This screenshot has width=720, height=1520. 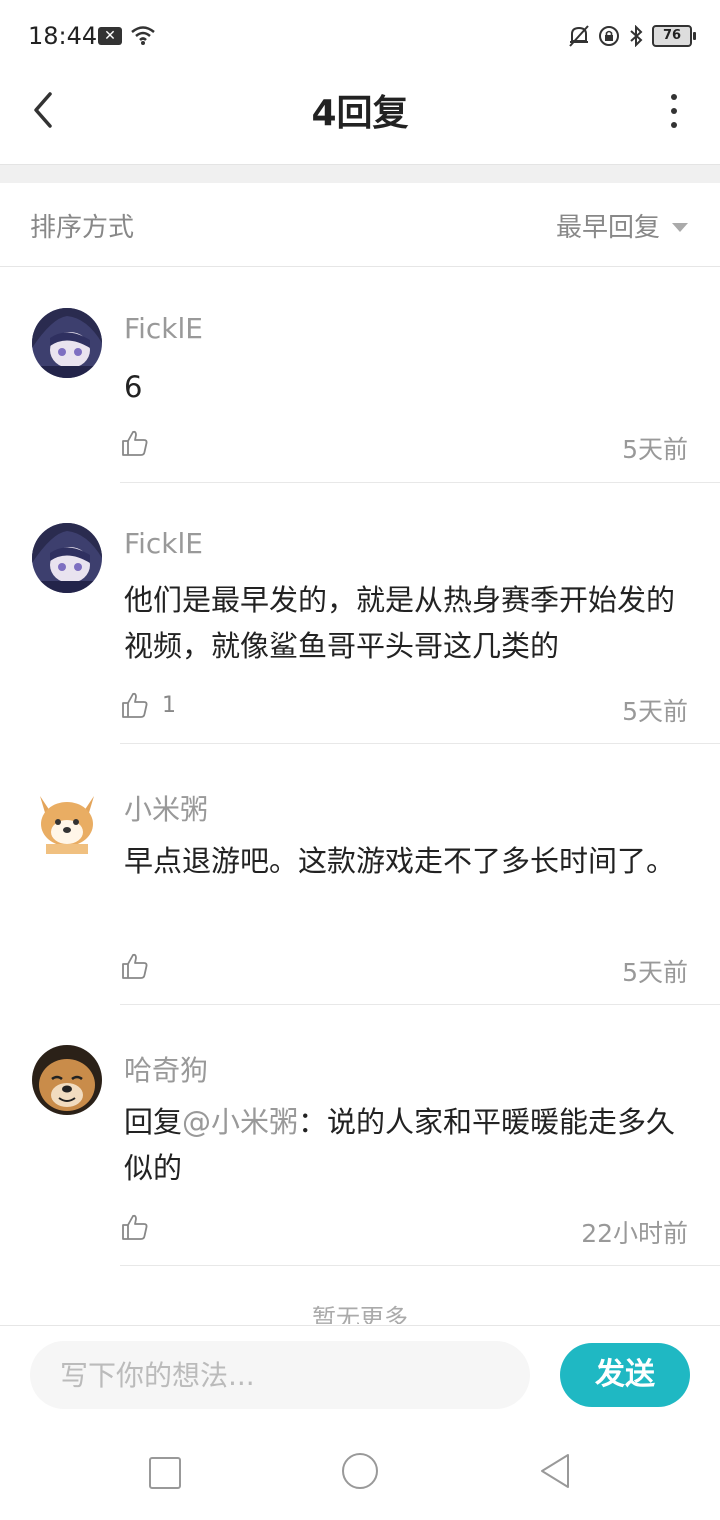 I want to click on reply-input, so click(x=280, y=1375).